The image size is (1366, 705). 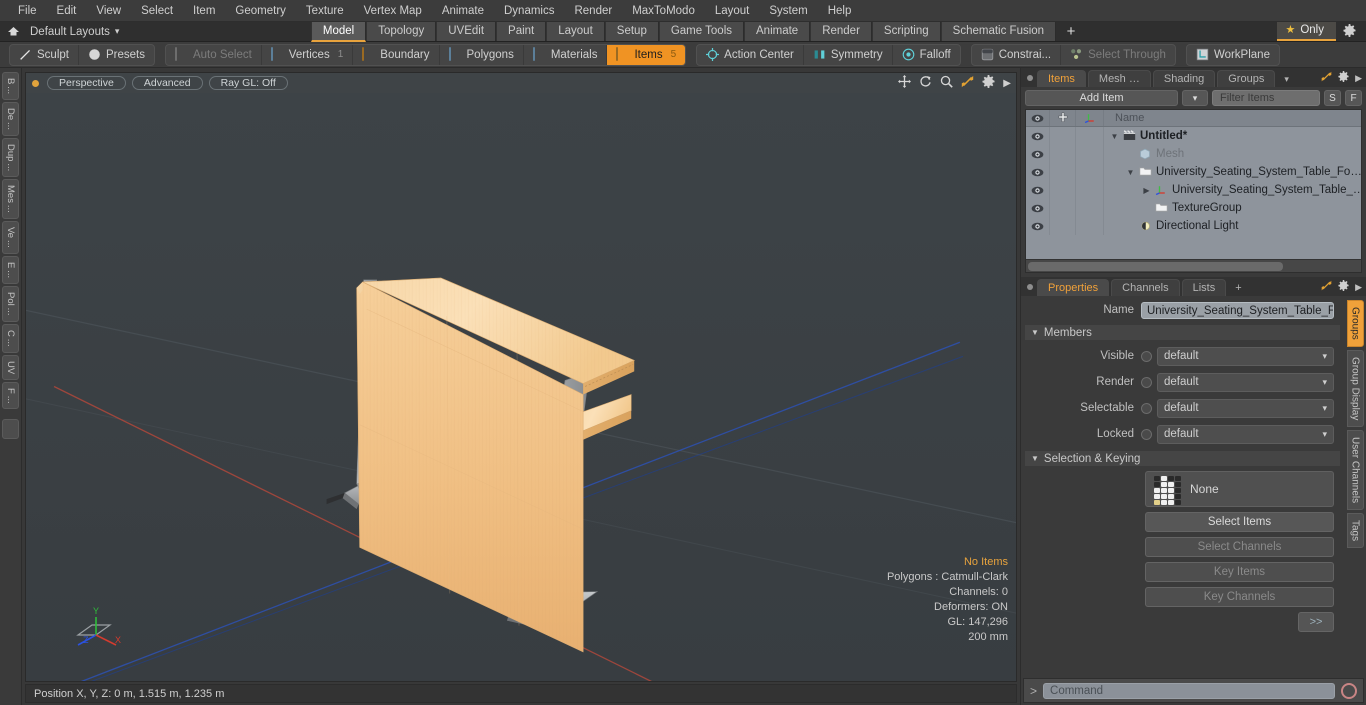 I want to click on menu-item-select: Select, so click(x=157, y=11).